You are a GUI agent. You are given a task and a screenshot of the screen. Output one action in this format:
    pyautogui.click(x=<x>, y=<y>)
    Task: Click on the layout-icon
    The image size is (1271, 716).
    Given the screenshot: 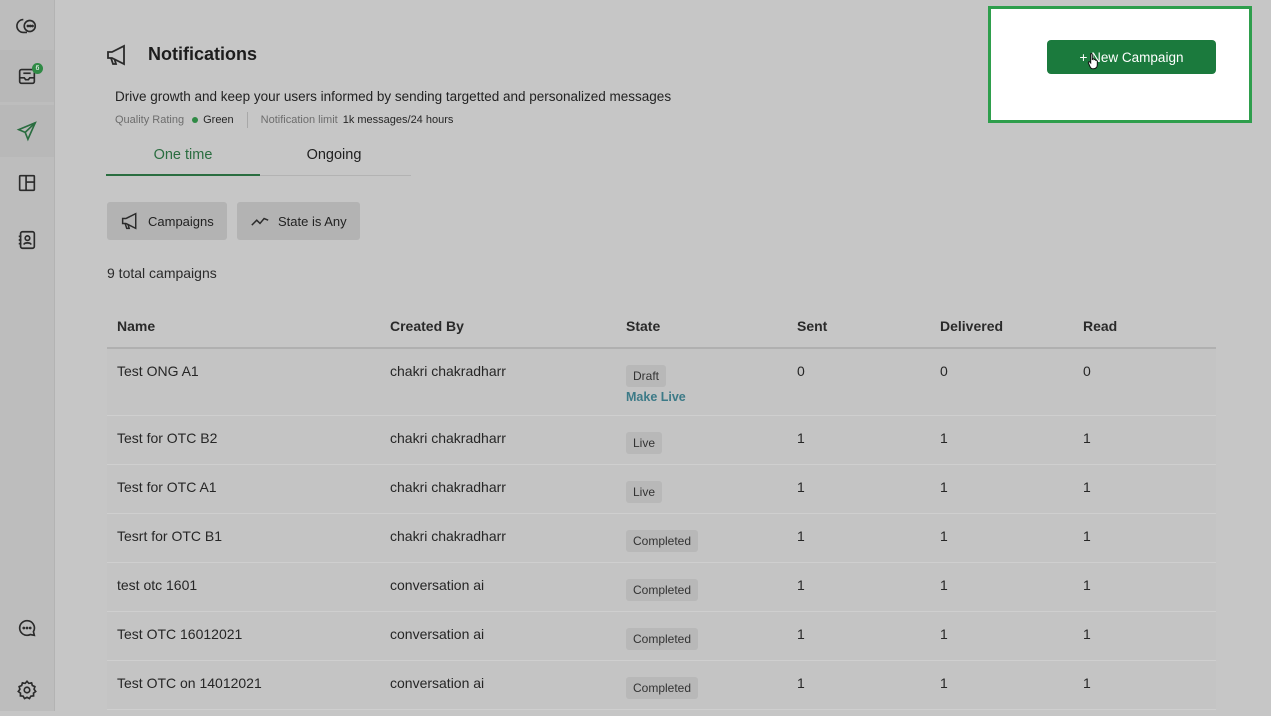 What is the action you would take?
    pyautogui.click(x=27, y=183)
    